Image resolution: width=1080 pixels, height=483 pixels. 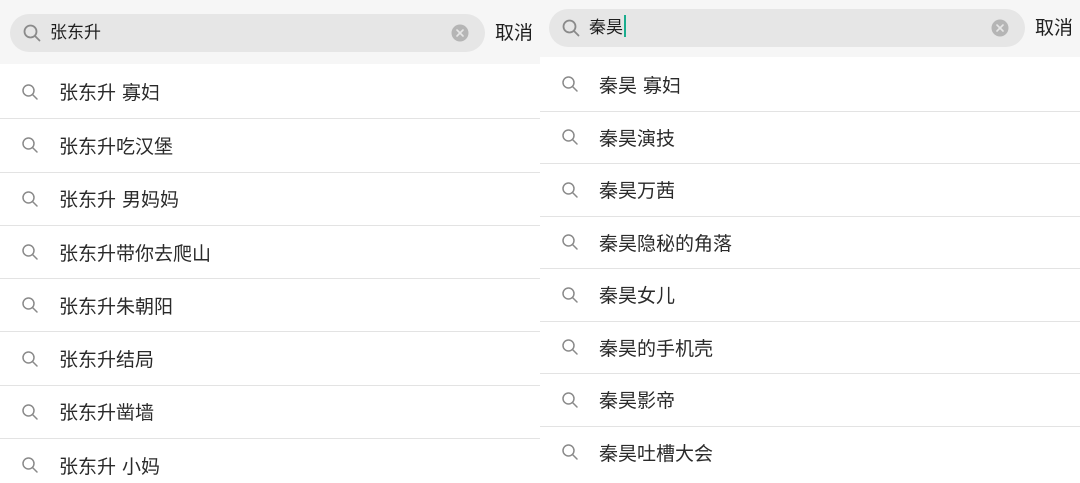 What do you see at coordinates (270, 304) in the screenshot?
I see `suggestion-item: 张东升朱朝阳` at bounding box center [270, 304].